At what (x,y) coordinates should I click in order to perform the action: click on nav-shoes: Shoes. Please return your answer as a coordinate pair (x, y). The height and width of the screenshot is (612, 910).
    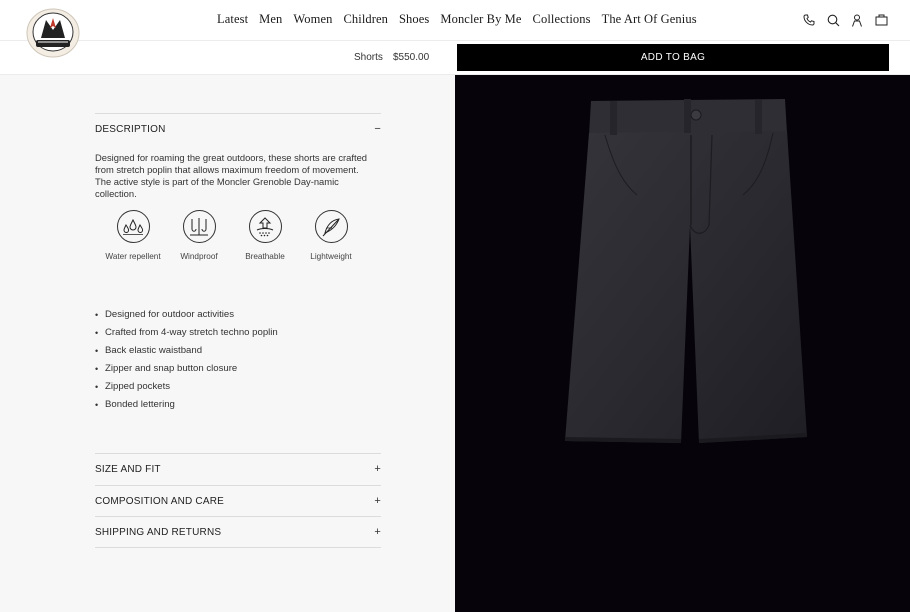
    Looking at the image, I should click on (414, 19).